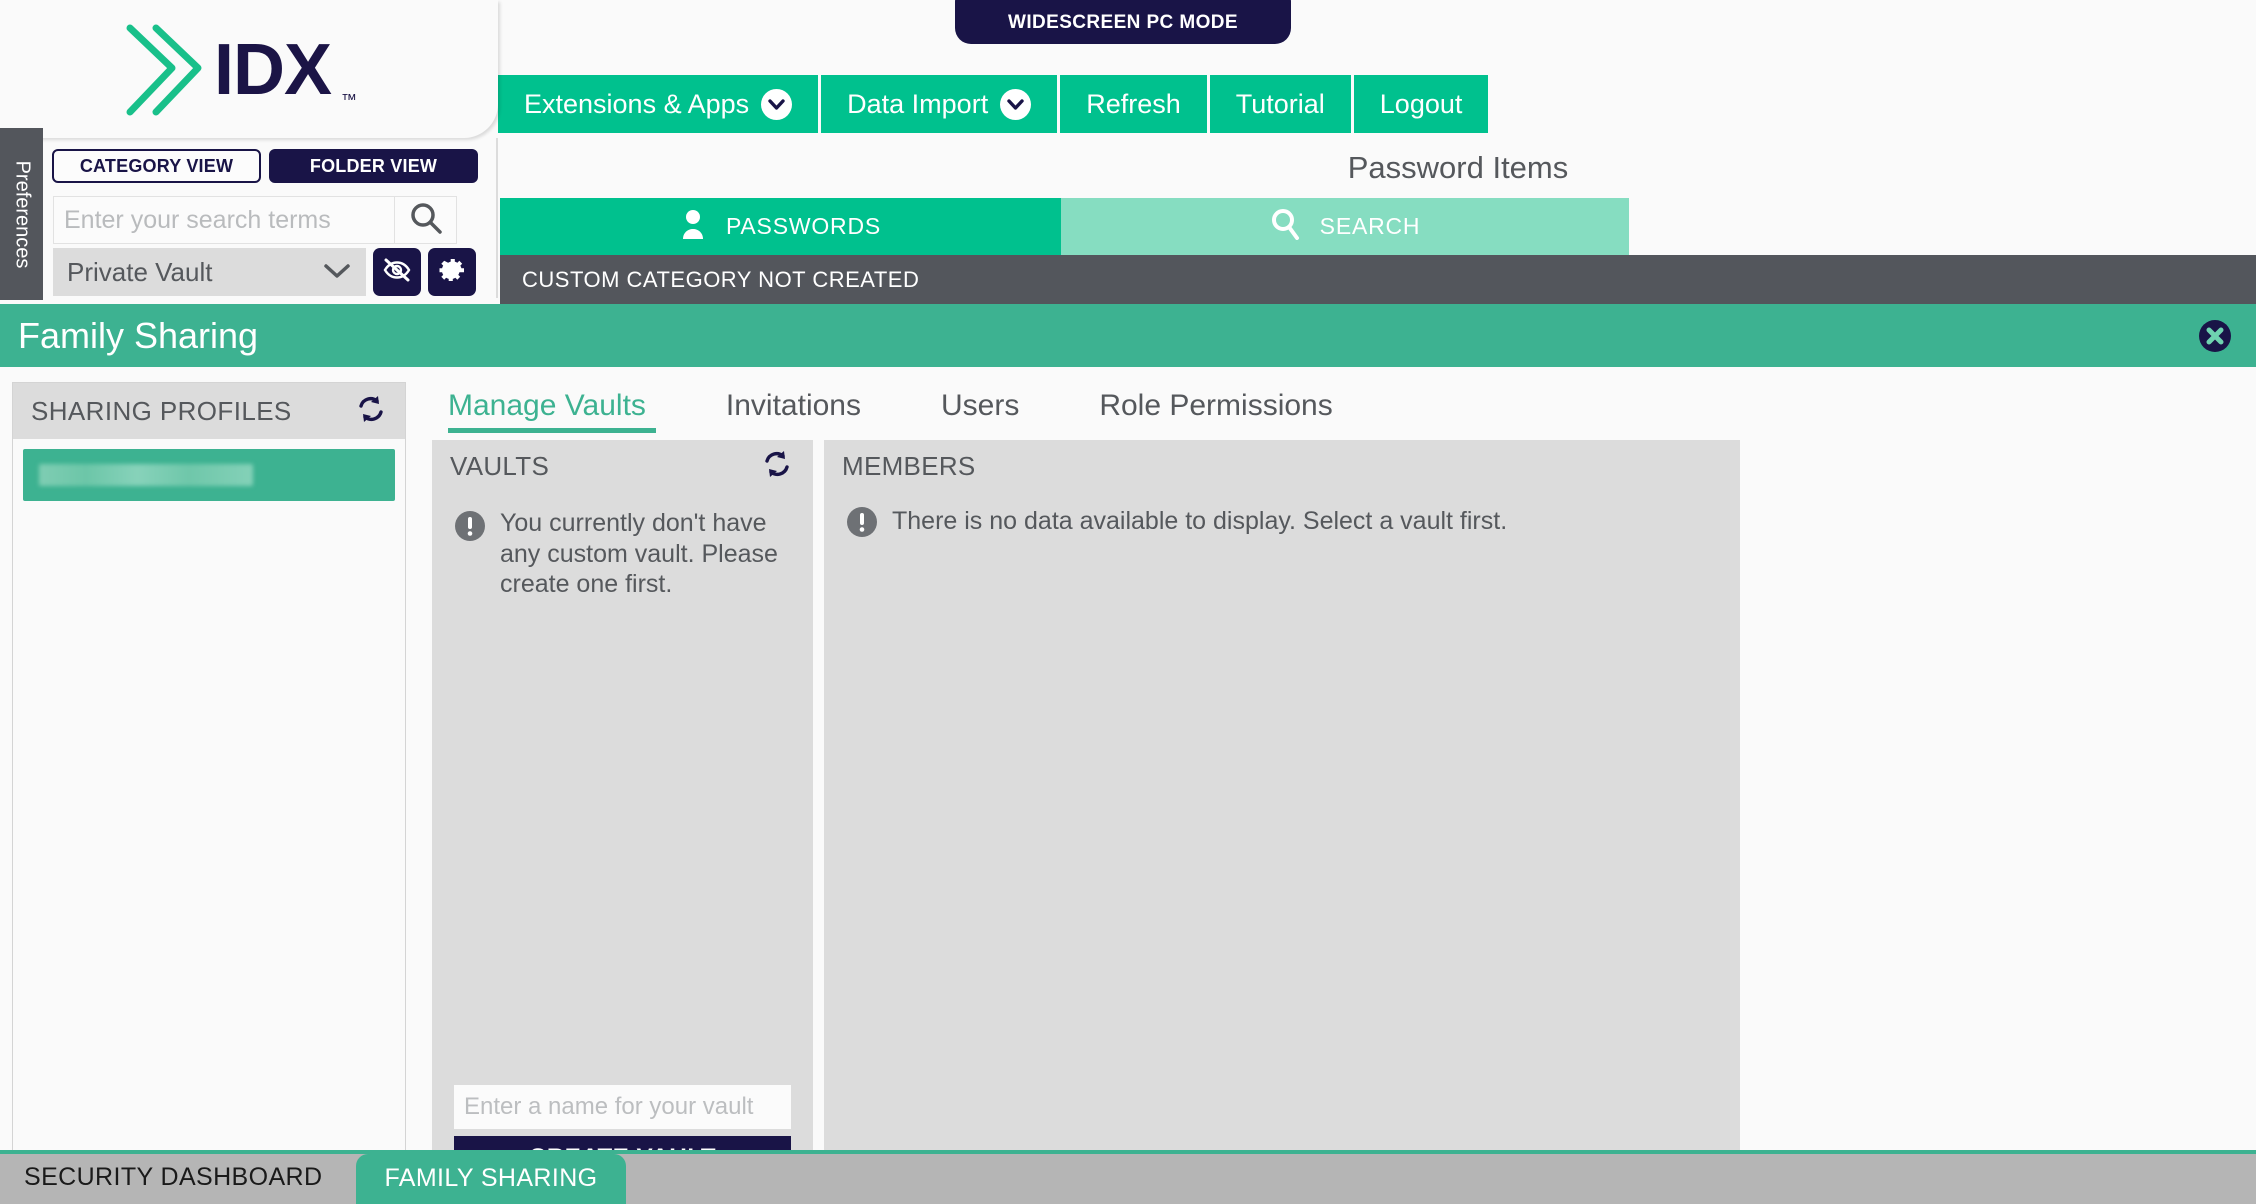  I want to click on widescreen-mode-badge: WIDESCREEN PC MODE, so click(1123, 22).